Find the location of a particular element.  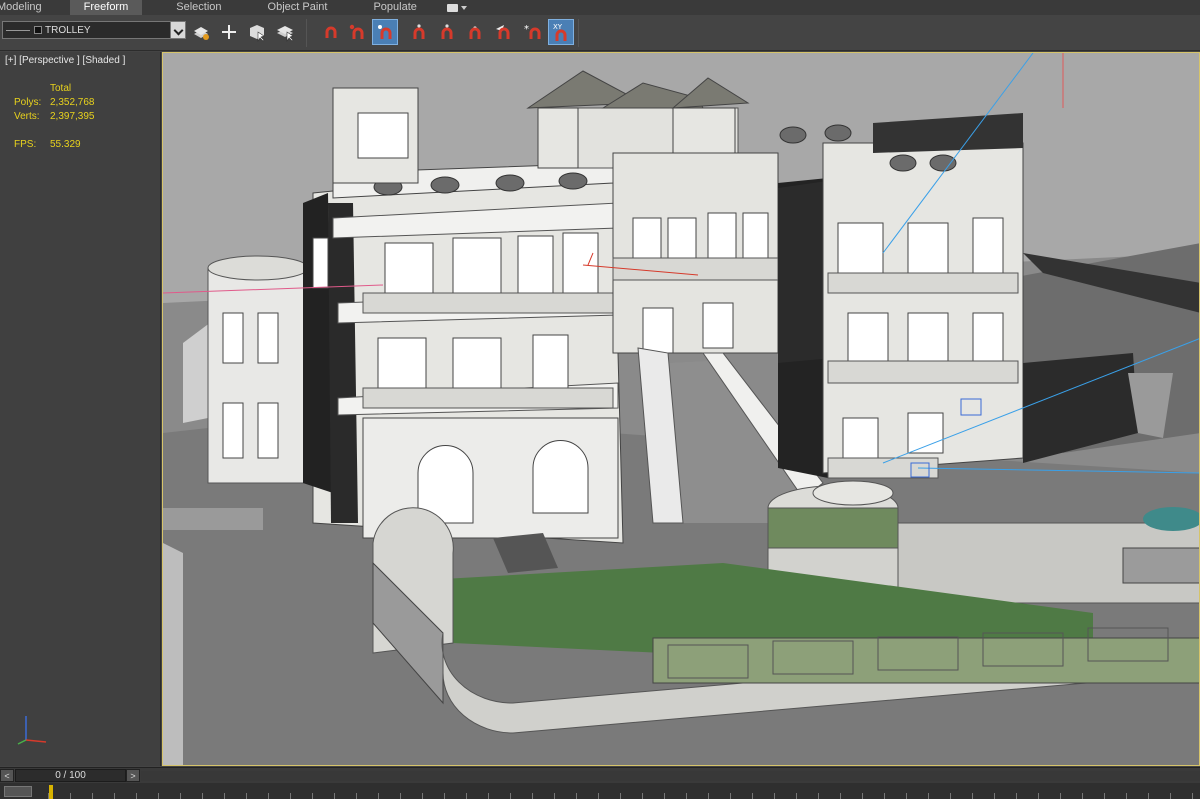

command-panel is located at coordinates (80, 409).